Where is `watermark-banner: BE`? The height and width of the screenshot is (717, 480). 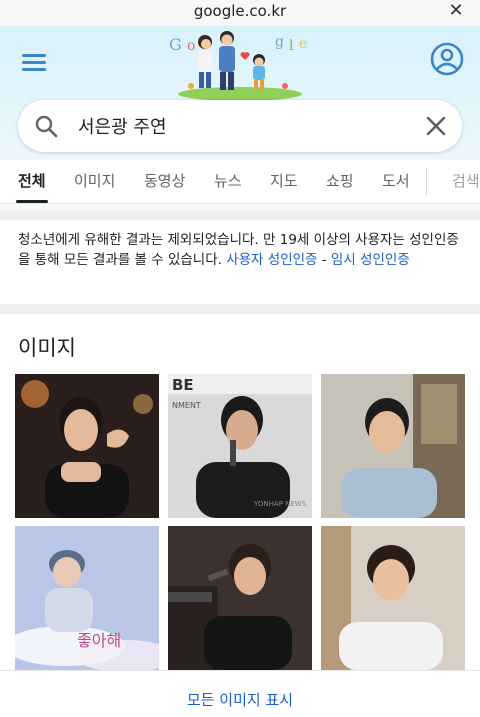 watermark-banner: BE is located at coordinates (183, 385).